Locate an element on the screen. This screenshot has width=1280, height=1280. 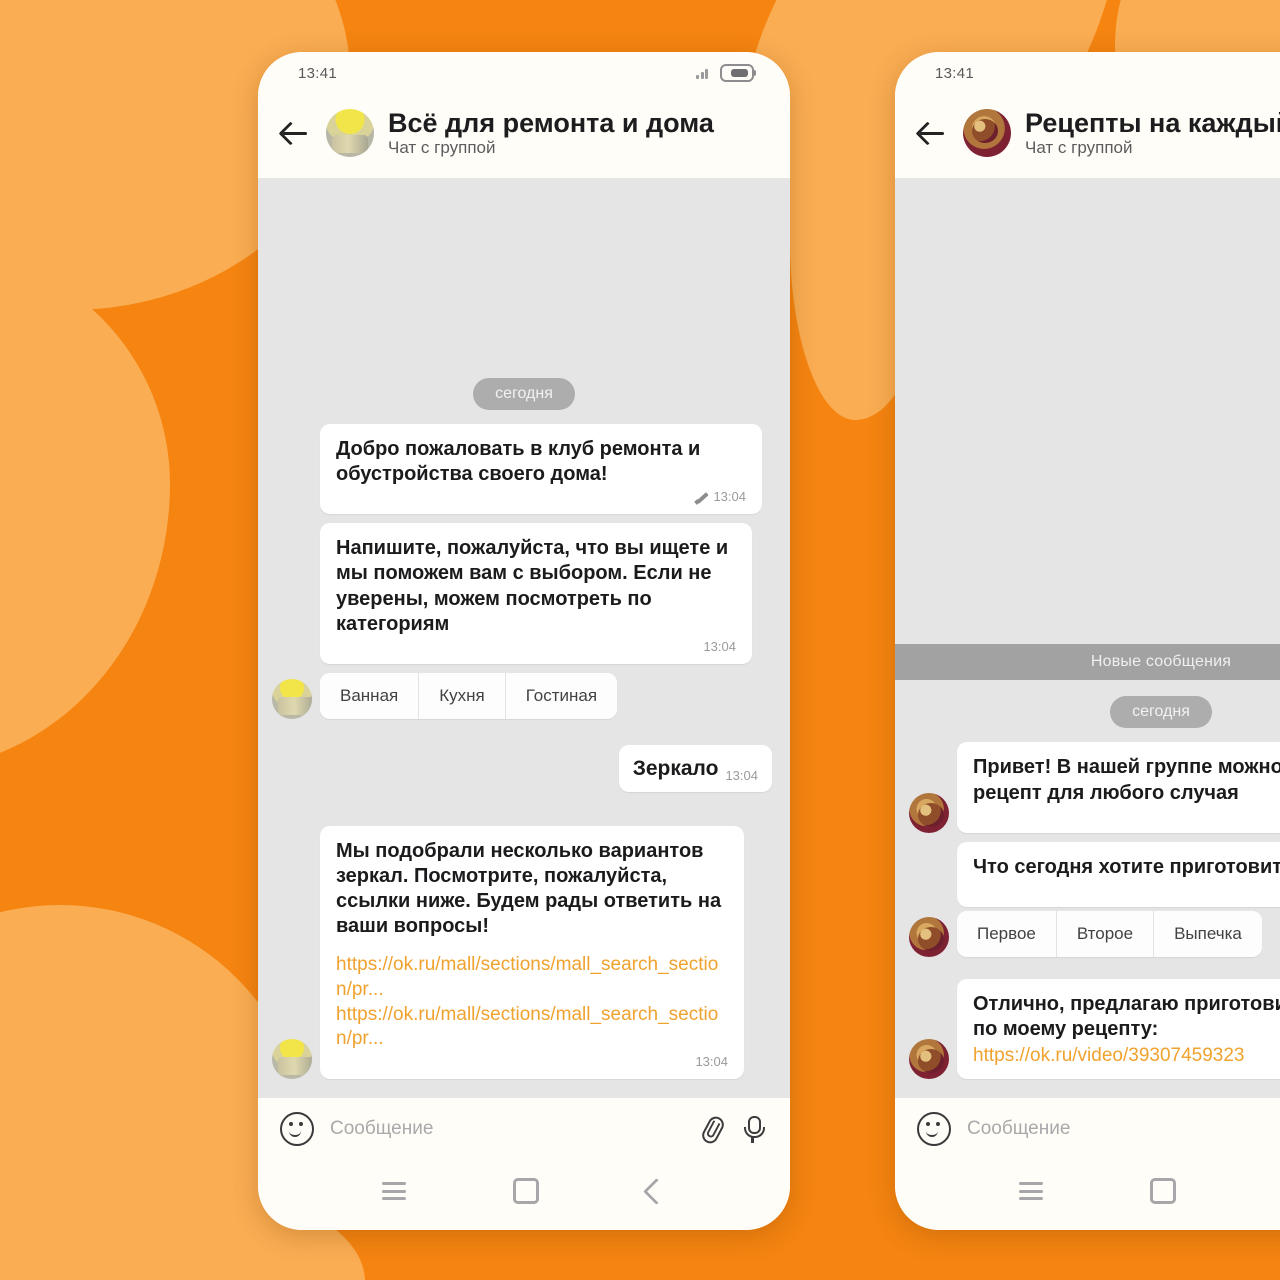
chat-title: Всё для ремонта и дома is located at coordinates (551, 122).